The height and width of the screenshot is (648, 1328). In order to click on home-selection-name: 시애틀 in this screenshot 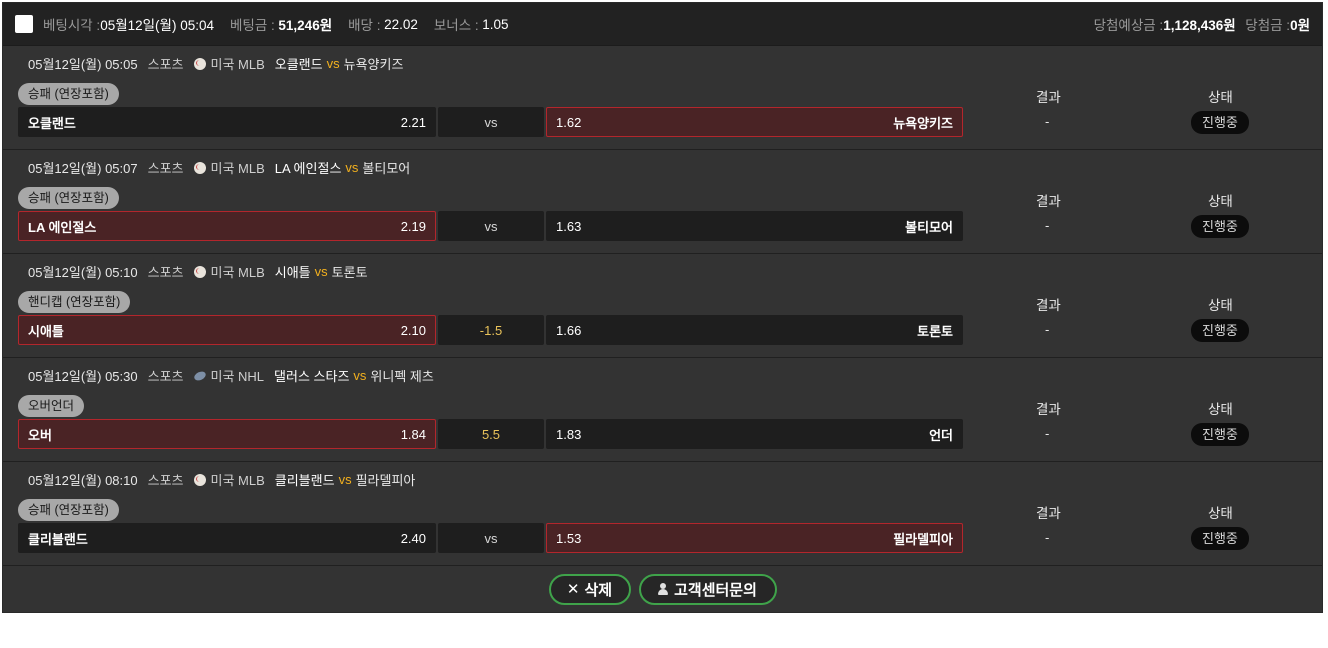, I will do `click(46, 331)`.